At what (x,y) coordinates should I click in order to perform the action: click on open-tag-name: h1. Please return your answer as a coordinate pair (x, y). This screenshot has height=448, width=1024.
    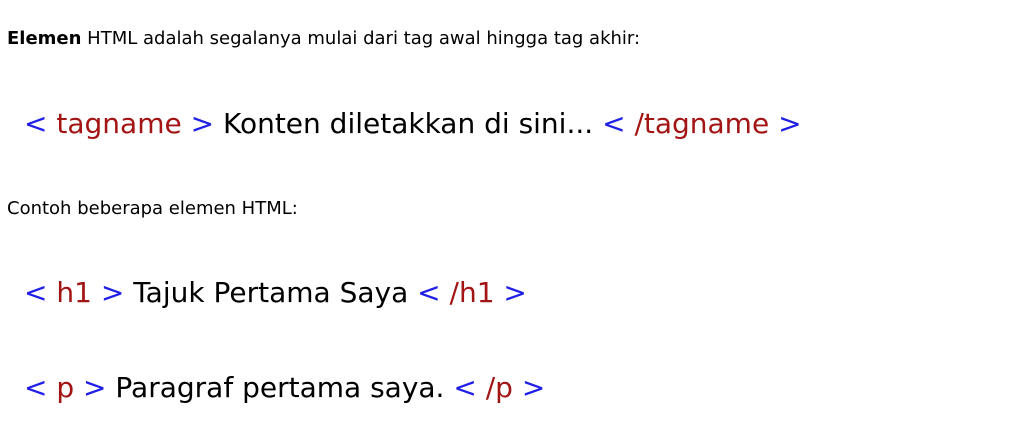
    Looking at the image, I should click on (74, 292).